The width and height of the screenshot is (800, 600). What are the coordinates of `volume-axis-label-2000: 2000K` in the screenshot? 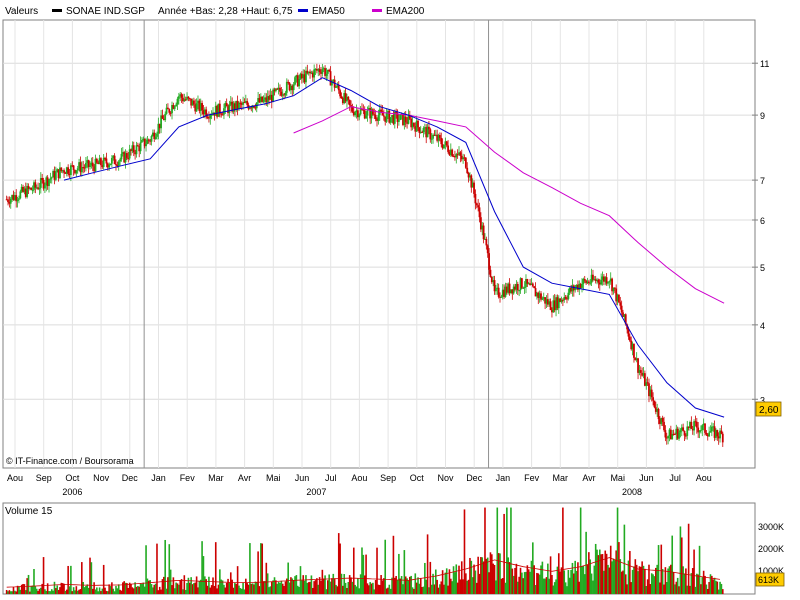 It's located at (771, 549).